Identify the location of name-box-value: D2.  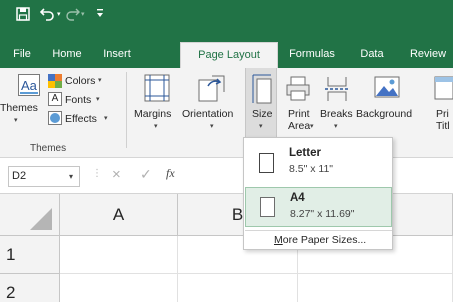
(19, 176).